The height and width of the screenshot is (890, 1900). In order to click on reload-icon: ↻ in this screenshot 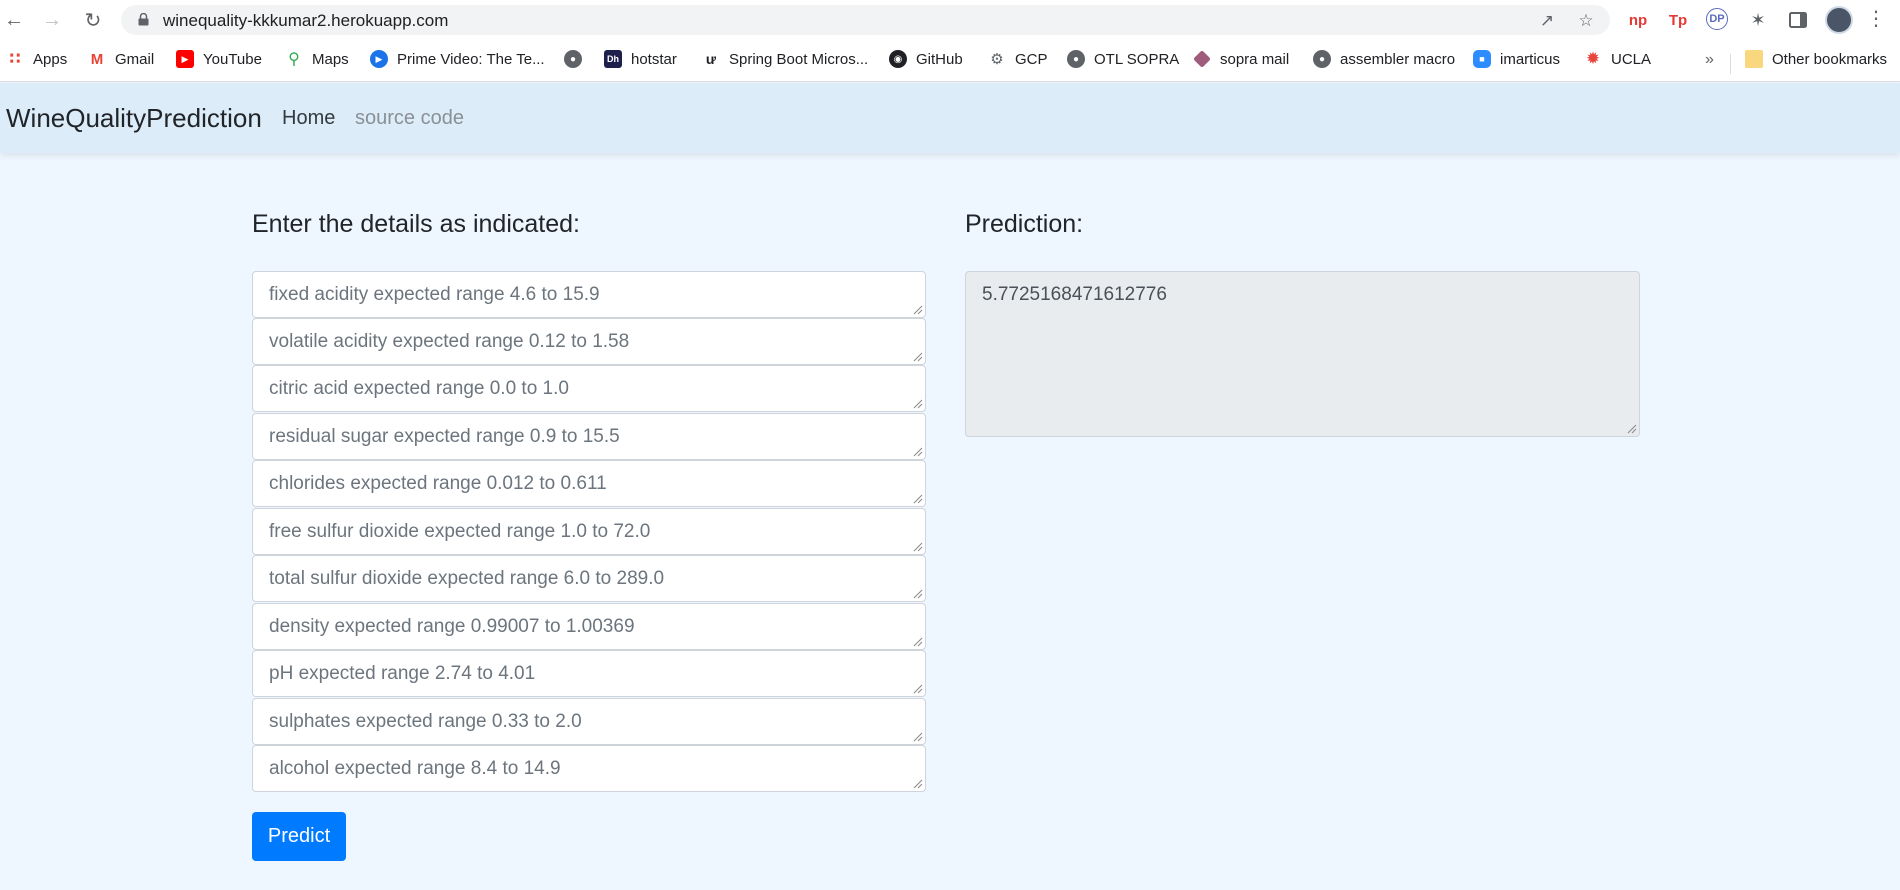, I will do `click(93, 20)`.